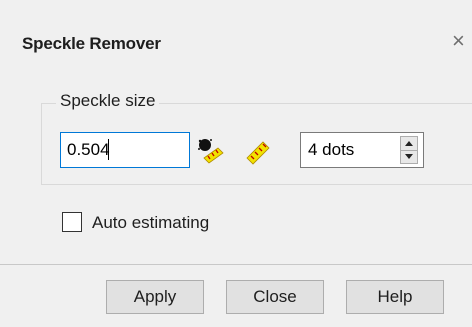 This screenshot has width=472, height=327. I want to click on speckle-estimate-icon, so click(211, 151).